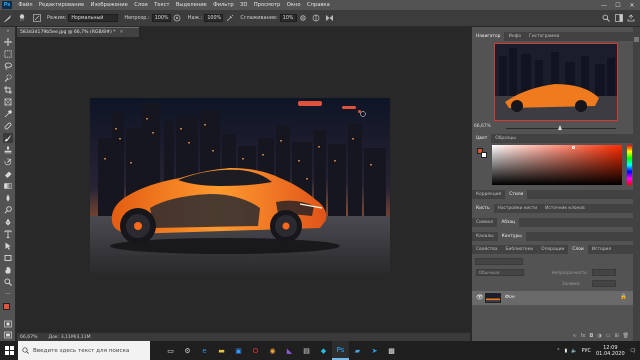  I want to click on visibility-eye-icon: 👁, so click(480, 297).